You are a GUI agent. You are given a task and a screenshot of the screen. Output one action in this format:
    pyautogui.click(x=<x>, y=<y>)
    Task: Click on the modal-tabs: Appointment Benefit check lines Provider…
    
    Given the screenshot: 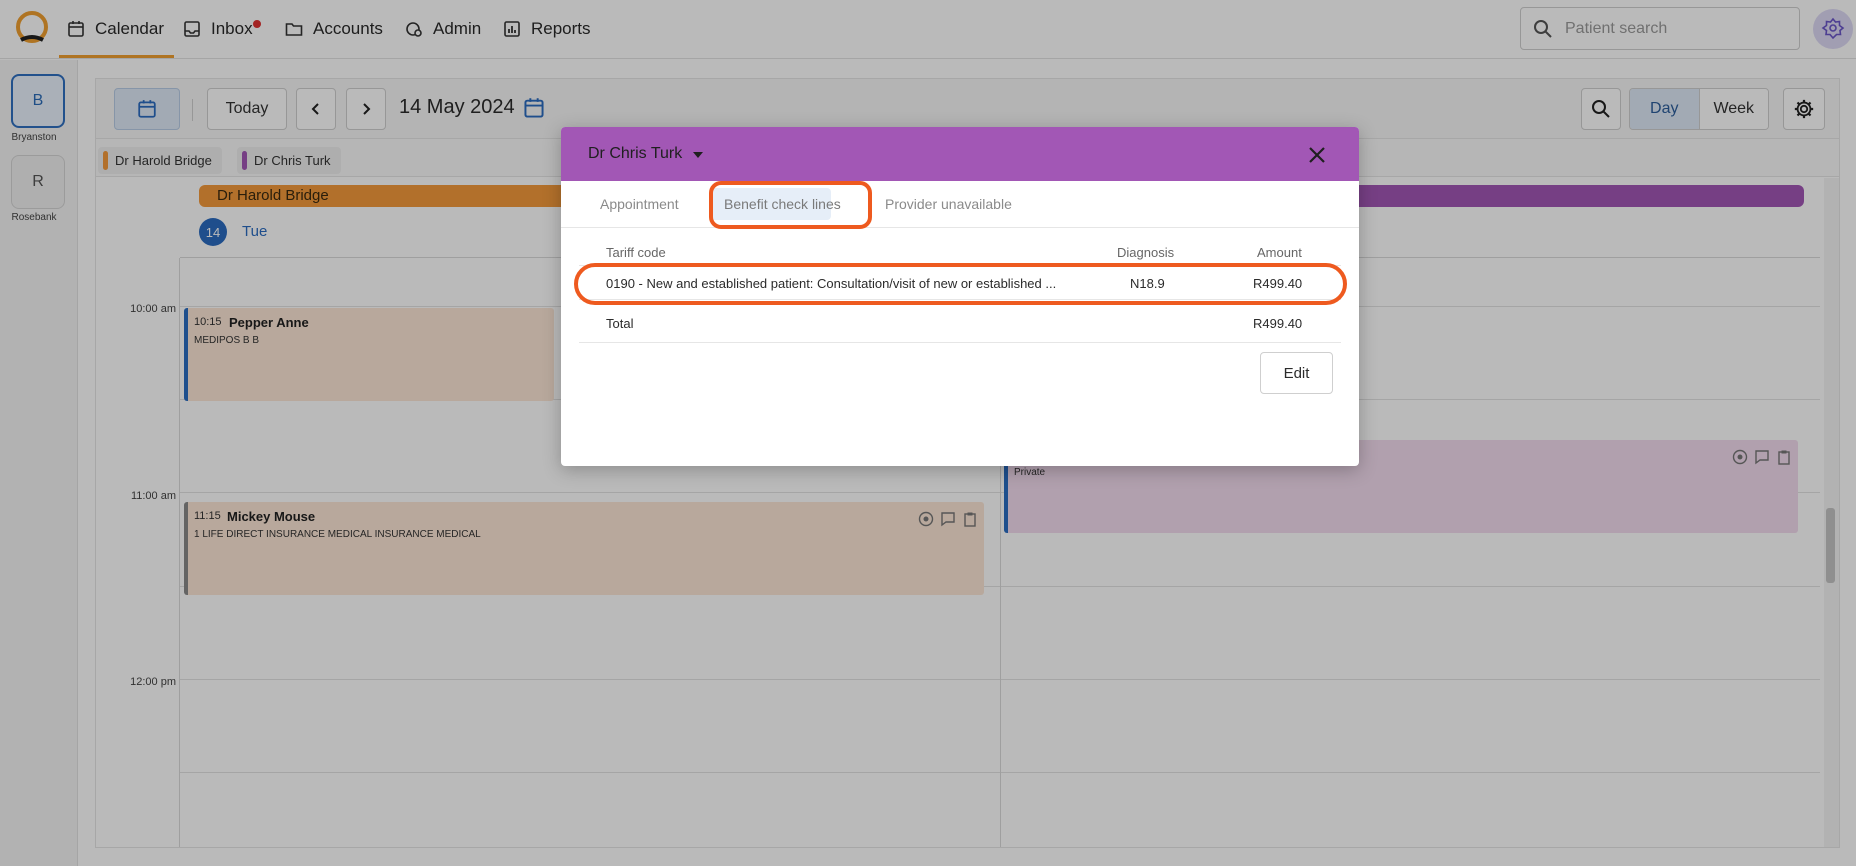 What is the action you would take?
    pyautogui.click(x=960, y=204)
    